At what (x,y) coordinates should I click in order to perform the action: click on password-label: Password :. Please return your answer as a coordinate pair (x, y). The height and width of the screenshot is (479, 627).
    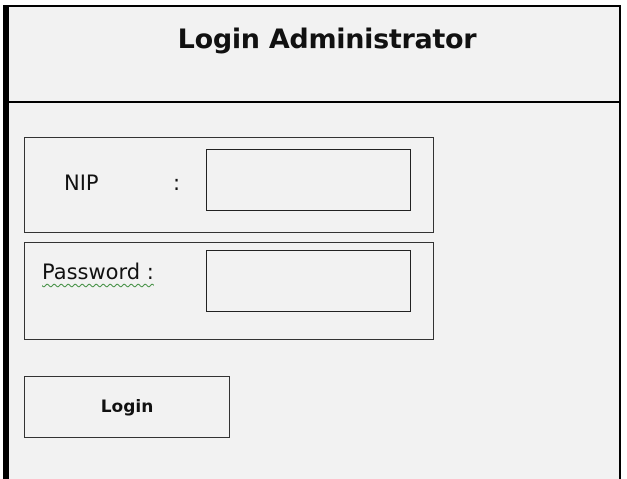
    Looking at the image, I should click on (98, 272).